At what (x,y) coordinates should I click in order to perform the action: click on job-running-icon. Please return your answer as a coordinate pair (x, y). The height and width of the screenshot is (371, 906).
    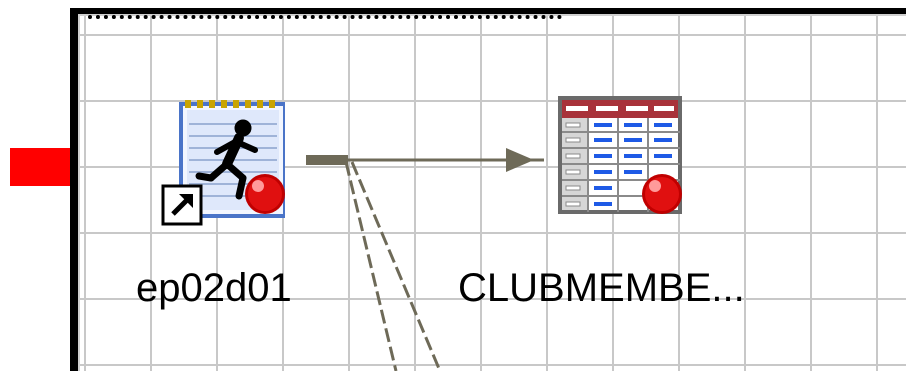
    Looking at the image, I should click on (223, 163).